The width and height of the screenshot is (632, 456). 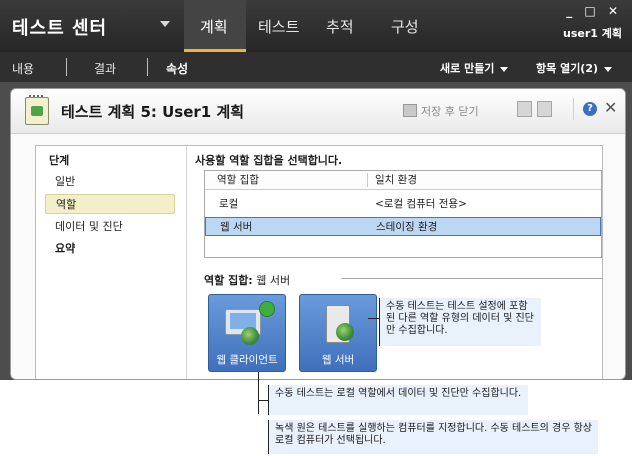 I want to click on subnav-contents: 내용, so click(x=23, y=68).